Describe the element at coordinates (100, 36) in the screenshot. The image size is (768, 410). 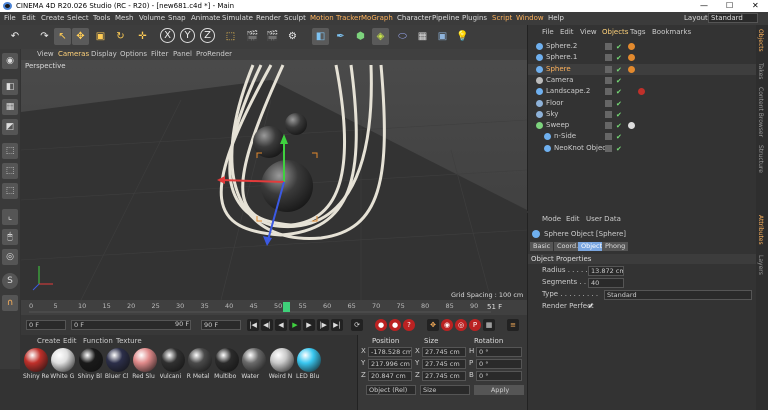
I see `scale-tool-icon: ▣` at that location.